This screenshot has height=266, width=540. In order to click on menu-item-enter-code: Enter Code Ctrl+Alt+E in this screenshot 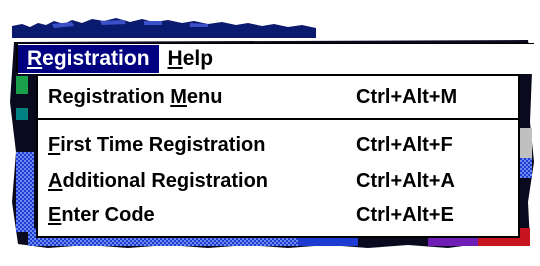, I will do `click(278, 215)`.